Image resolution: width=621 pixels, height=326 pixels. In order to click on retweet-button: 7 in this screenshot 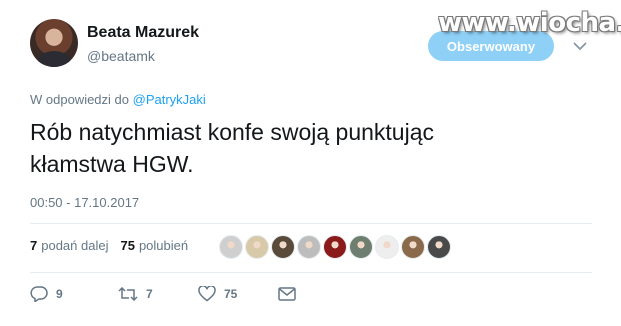, I will do `click(158, 294)`.